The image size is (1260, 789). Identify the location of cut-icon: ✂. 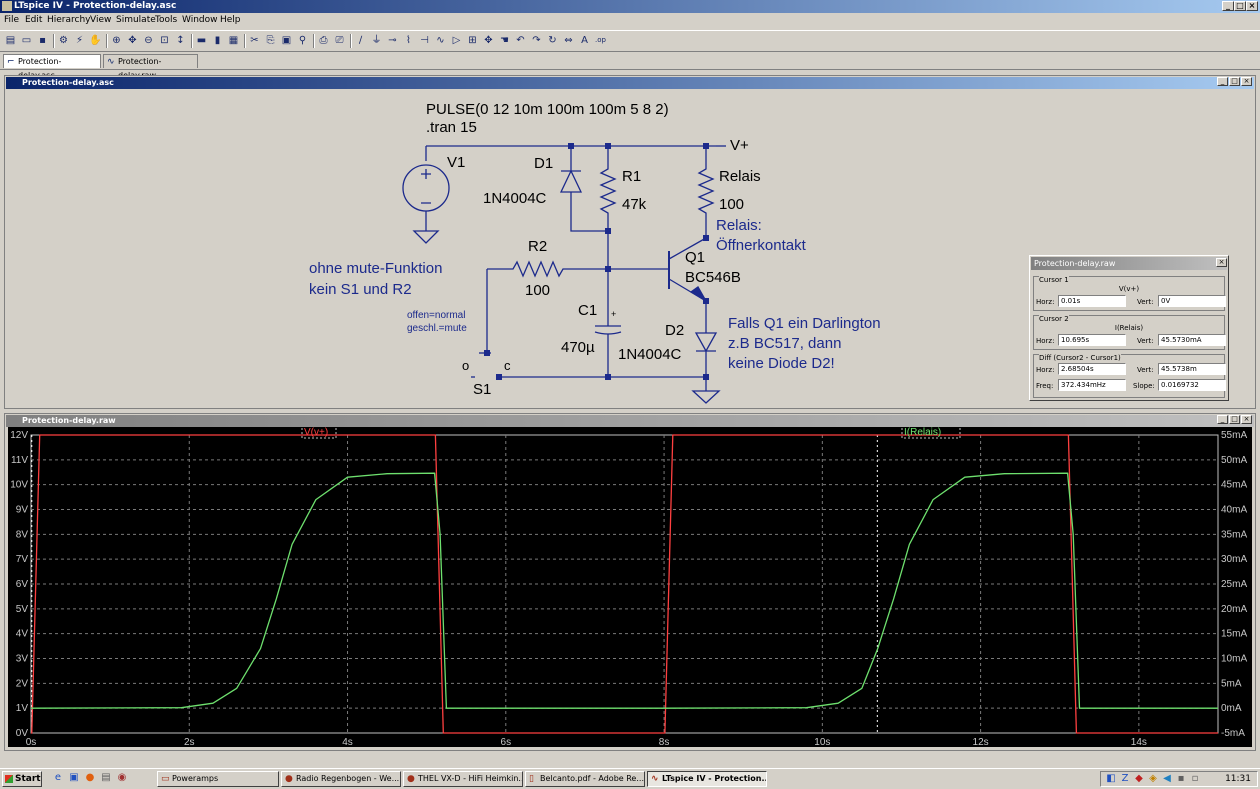
(254, 40).